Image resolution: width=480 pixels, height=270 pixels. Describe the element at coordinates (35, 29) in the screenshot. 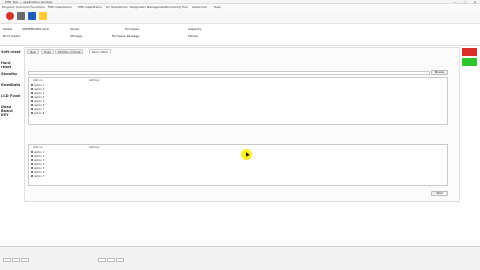

I see `model-value: SOMEMODEL.OLD` at that location.